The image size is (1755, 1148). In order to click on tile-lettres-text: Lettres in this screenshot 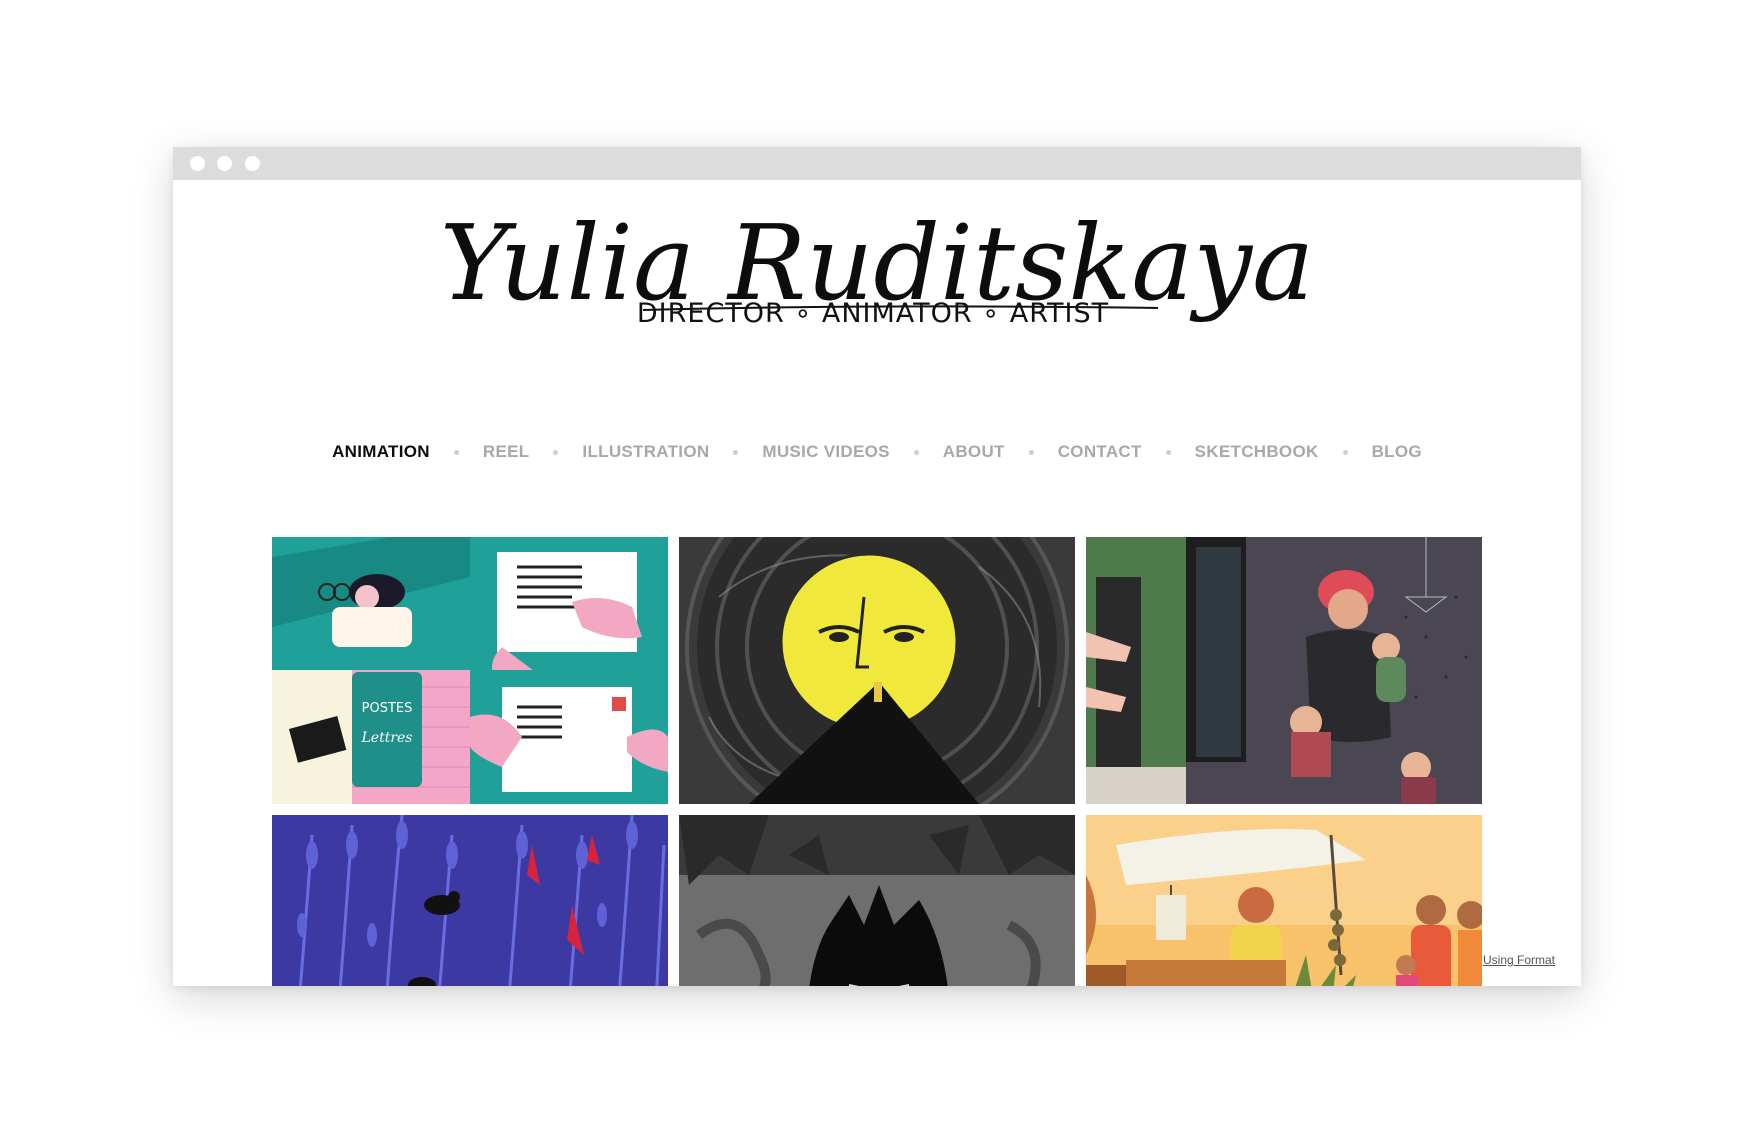, I will do `click(387, 738)`.